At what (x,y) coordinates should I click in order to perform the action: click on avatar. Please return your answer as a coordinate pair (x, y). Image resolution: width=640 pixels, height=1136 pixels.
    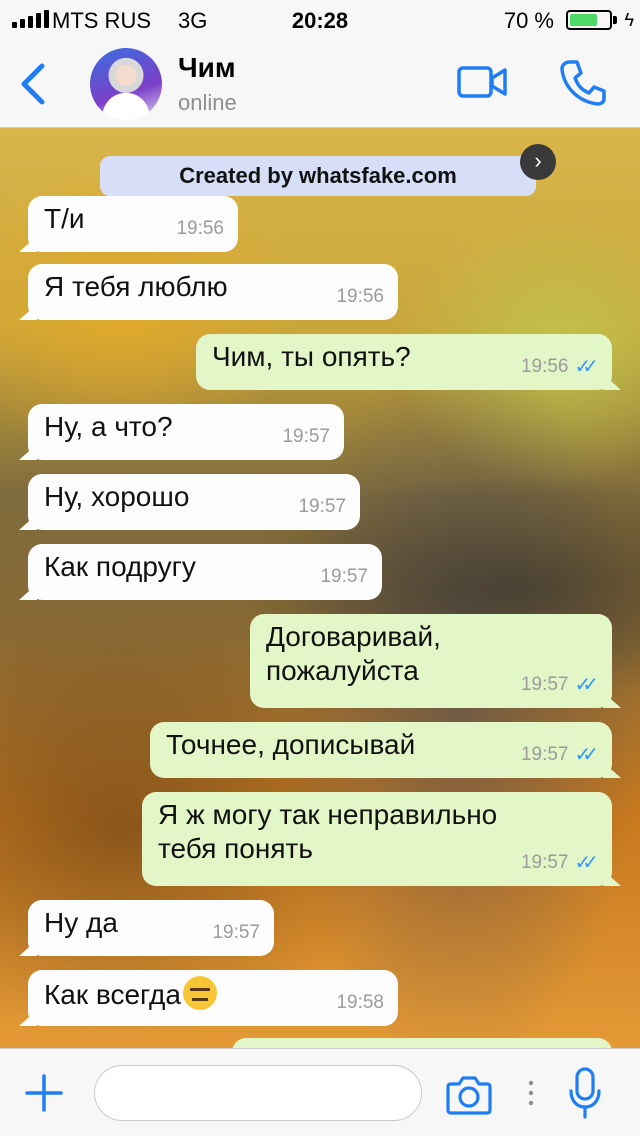
    Looking at the image, I should click on (126, 84).